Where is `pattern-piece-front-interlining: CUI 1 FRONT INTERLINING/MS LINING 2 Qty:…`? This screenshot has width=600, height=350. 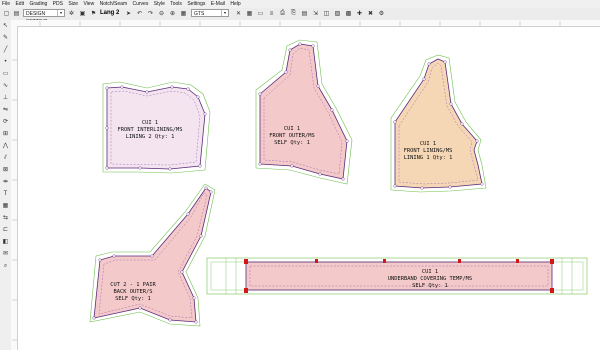 pattern-piece-front-interlining: CUI 1 FRONT INTERLINING/MS LINING 2 Qty:… is located at coordinates (156, 127).